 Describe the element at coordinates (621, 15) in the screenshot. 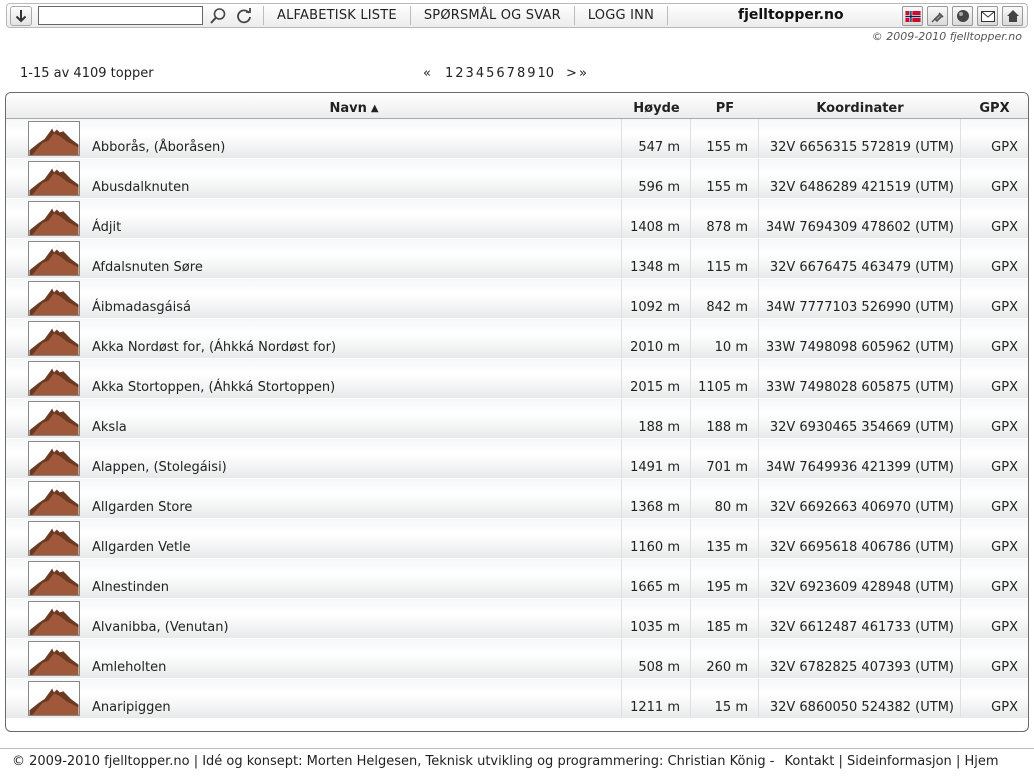

I see `menu-login: LOGG INN` at that location.